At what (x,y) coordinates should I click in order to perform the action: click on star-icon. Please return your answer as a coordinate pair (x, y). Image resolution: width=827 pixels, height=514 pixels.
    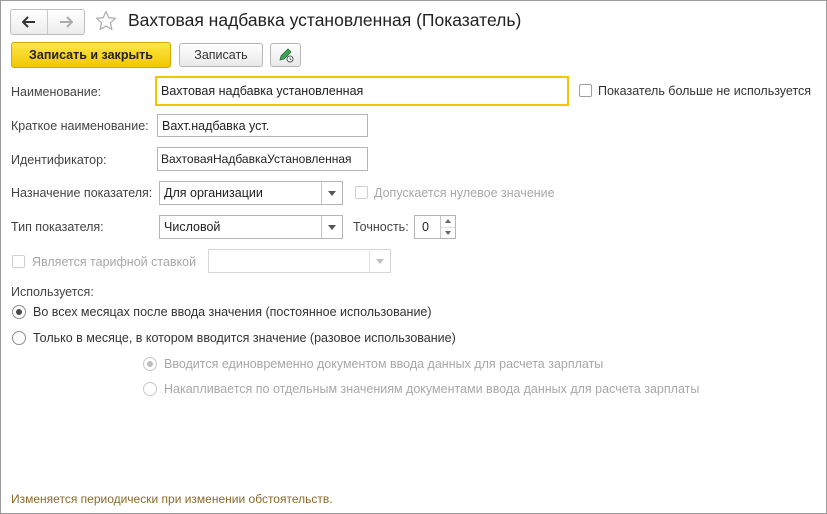
    Looking at the image, I should click on (106, 20).